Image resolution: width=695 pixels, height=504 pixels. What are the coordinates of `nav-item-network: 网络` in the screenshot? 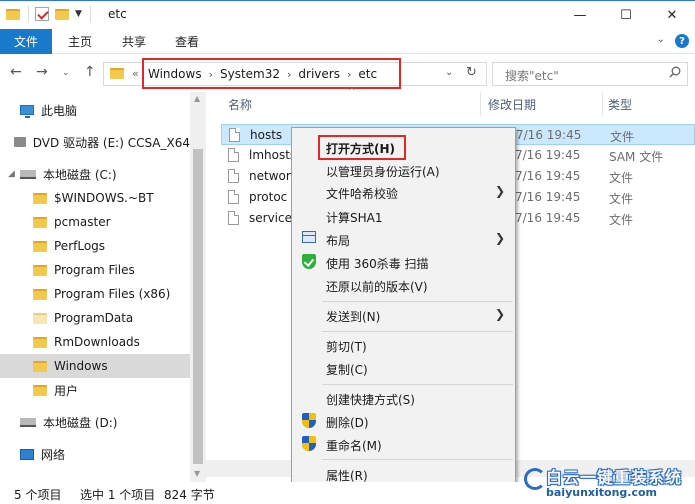 It's located at (95, 454).